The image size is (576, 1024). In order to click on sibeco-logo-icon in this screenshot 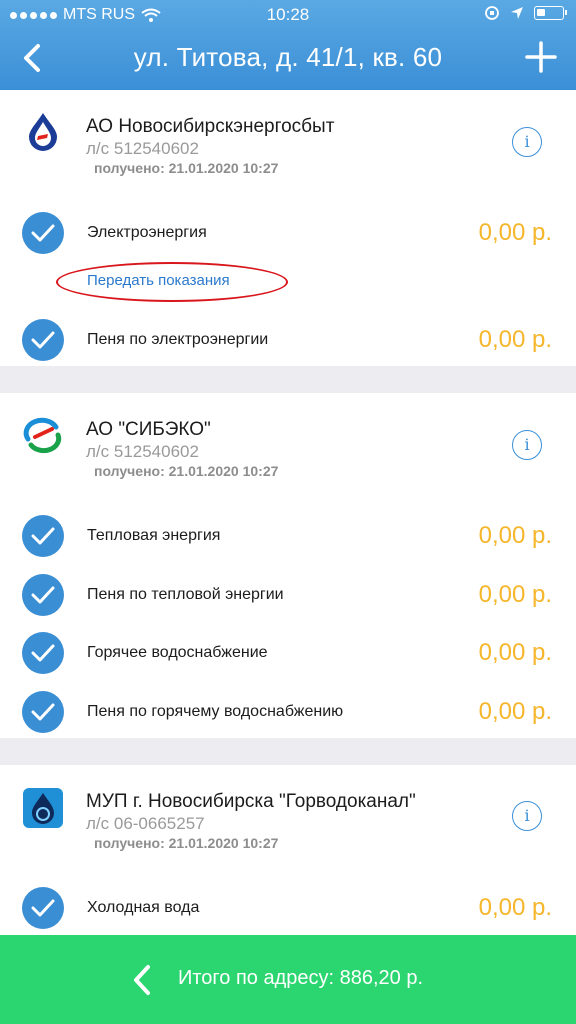, I will do `click(42, 435)`.